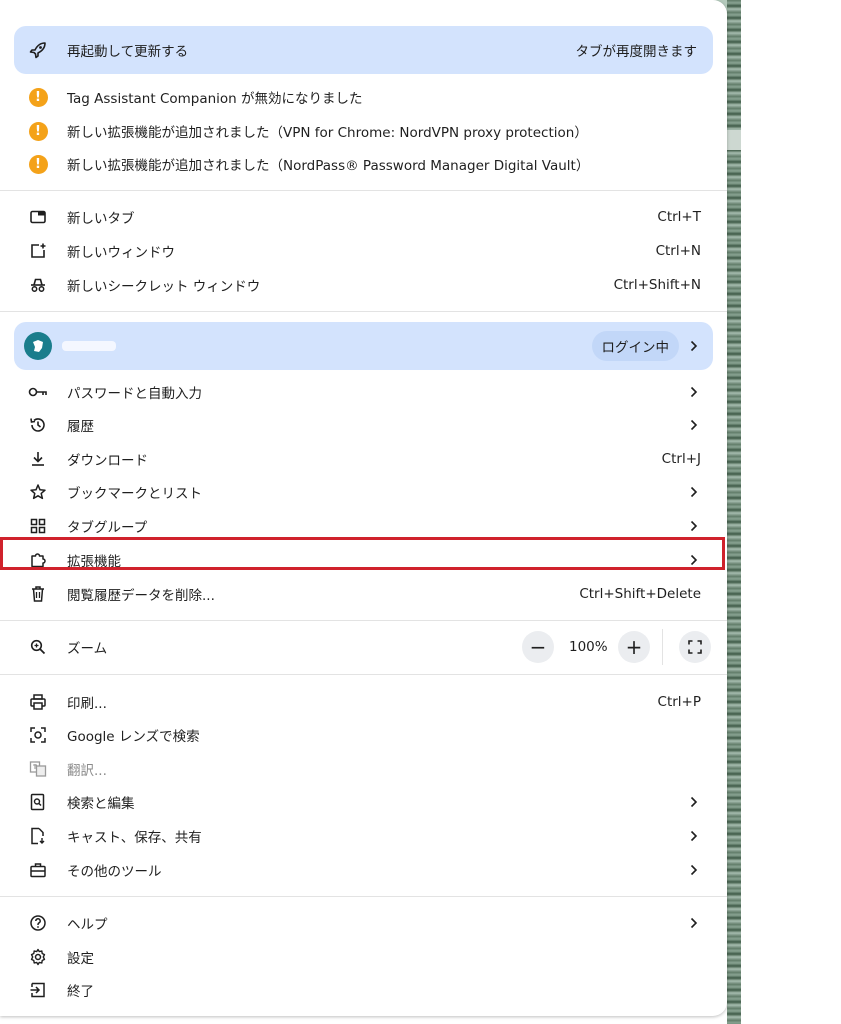  I want to click on trash-icon, so click(38, 594).